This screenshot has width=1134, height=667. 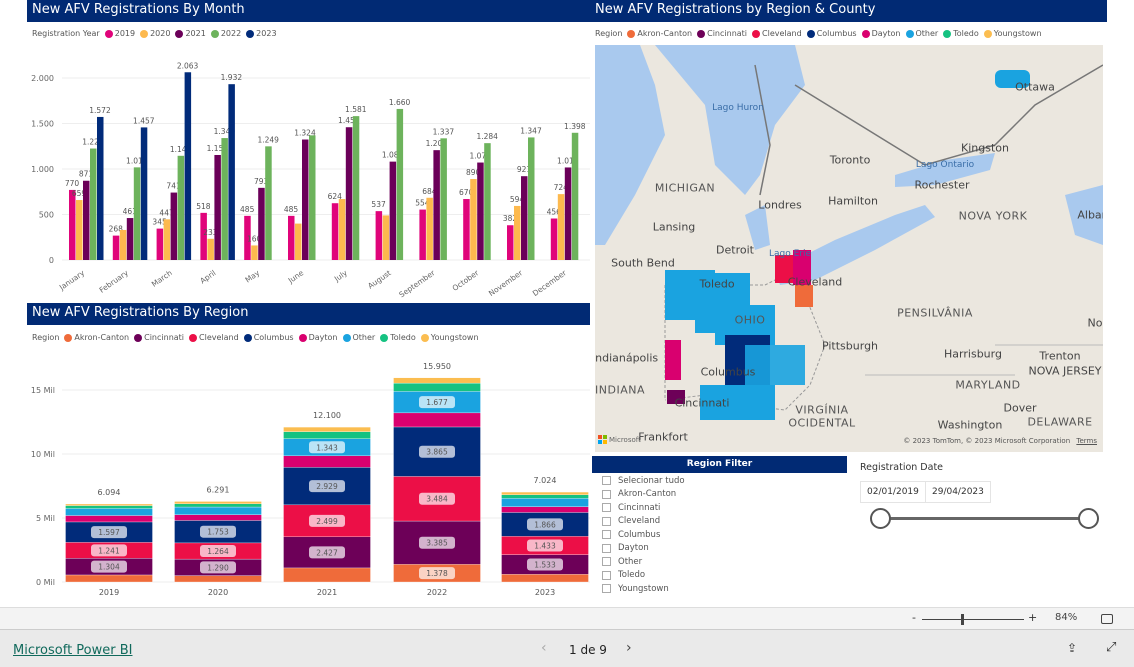 I want to click on bar-2022-November, so click(x=531, y=198).